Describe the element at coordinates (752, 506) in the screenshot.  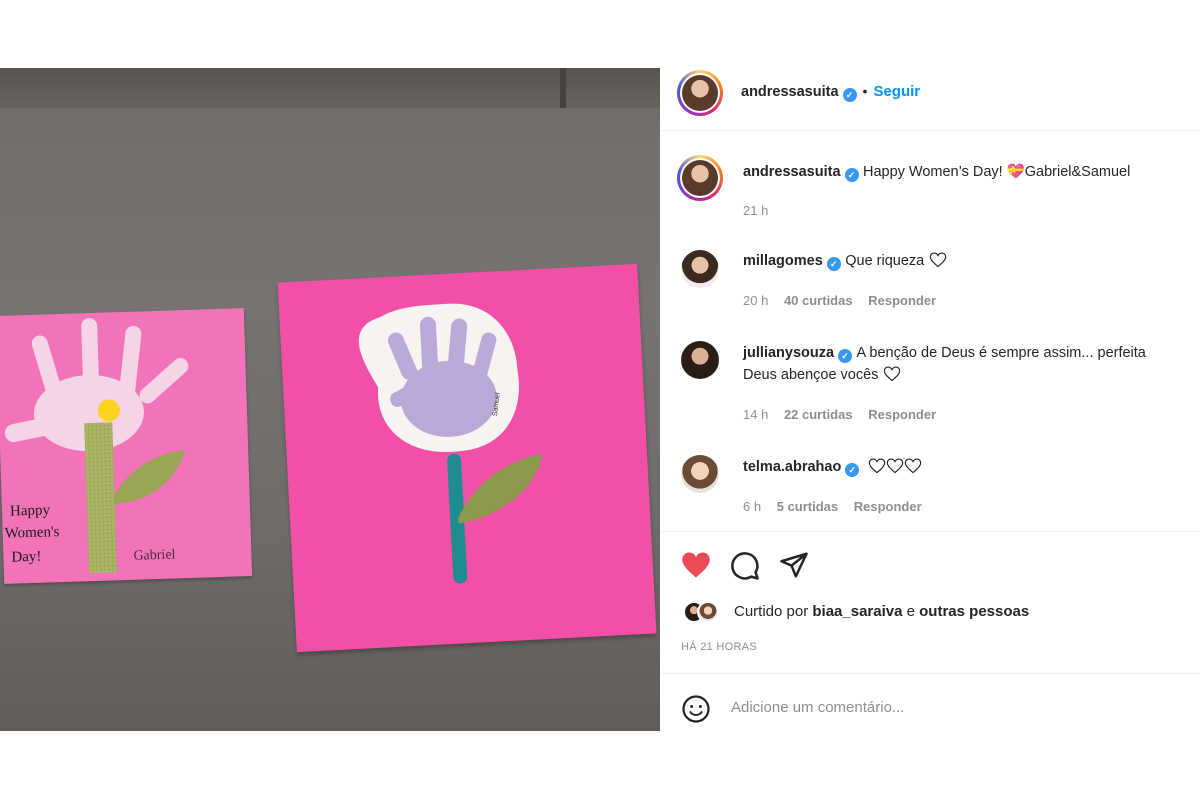
I see `comment-time: 6 h` at that location.